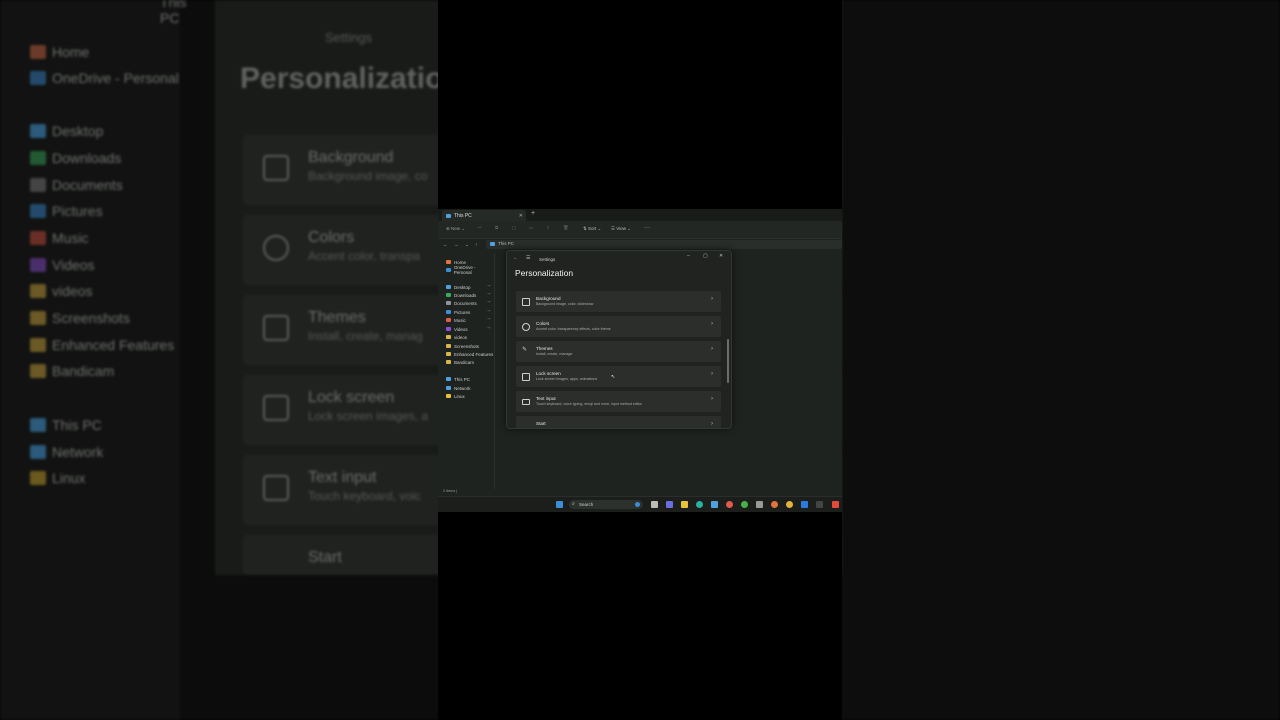  I want to click on nav-item-bandicam: Bandicam, so click(460, 362).